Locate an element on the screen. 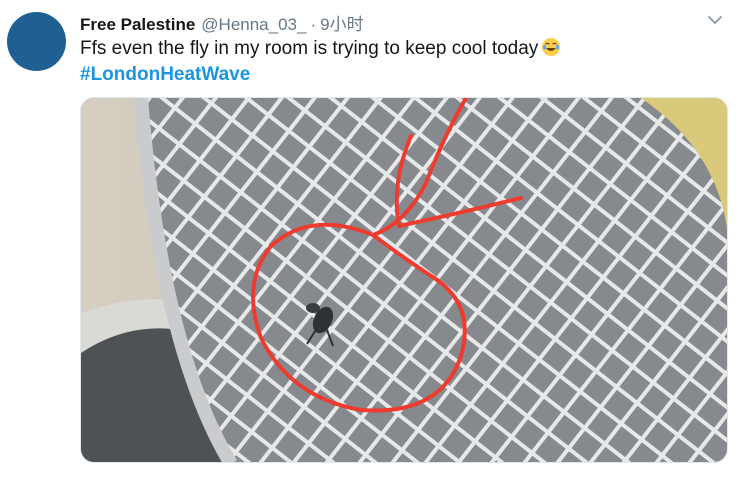 The width and height of the screenshot is (738, 477). timestamp: 9小时 is located at coordinates (341, 22).